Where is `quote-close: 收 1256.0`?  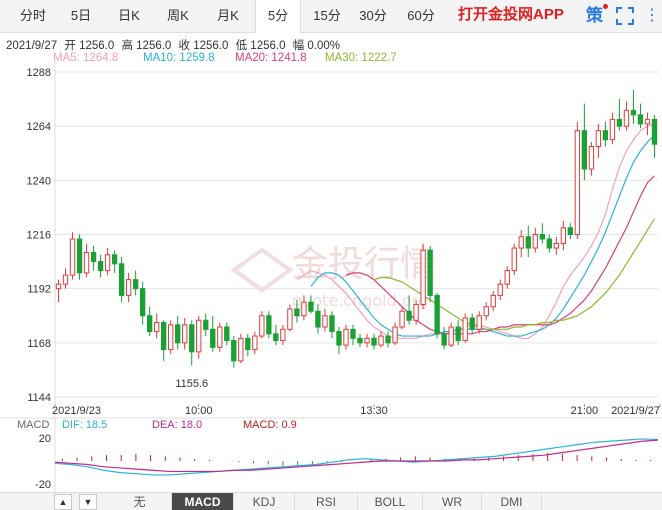 quote-close: 收 1256.0 is located at coordinates (203, 46).